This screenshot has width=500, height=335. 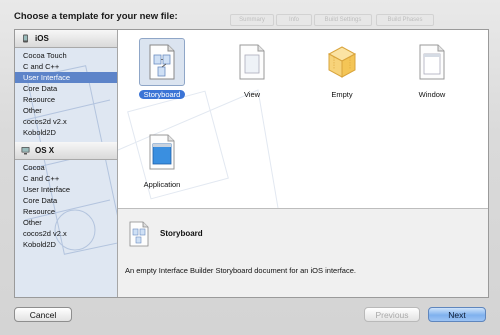 I want to click on sidebar-section-title: iOS, so click(x=42, y=38).